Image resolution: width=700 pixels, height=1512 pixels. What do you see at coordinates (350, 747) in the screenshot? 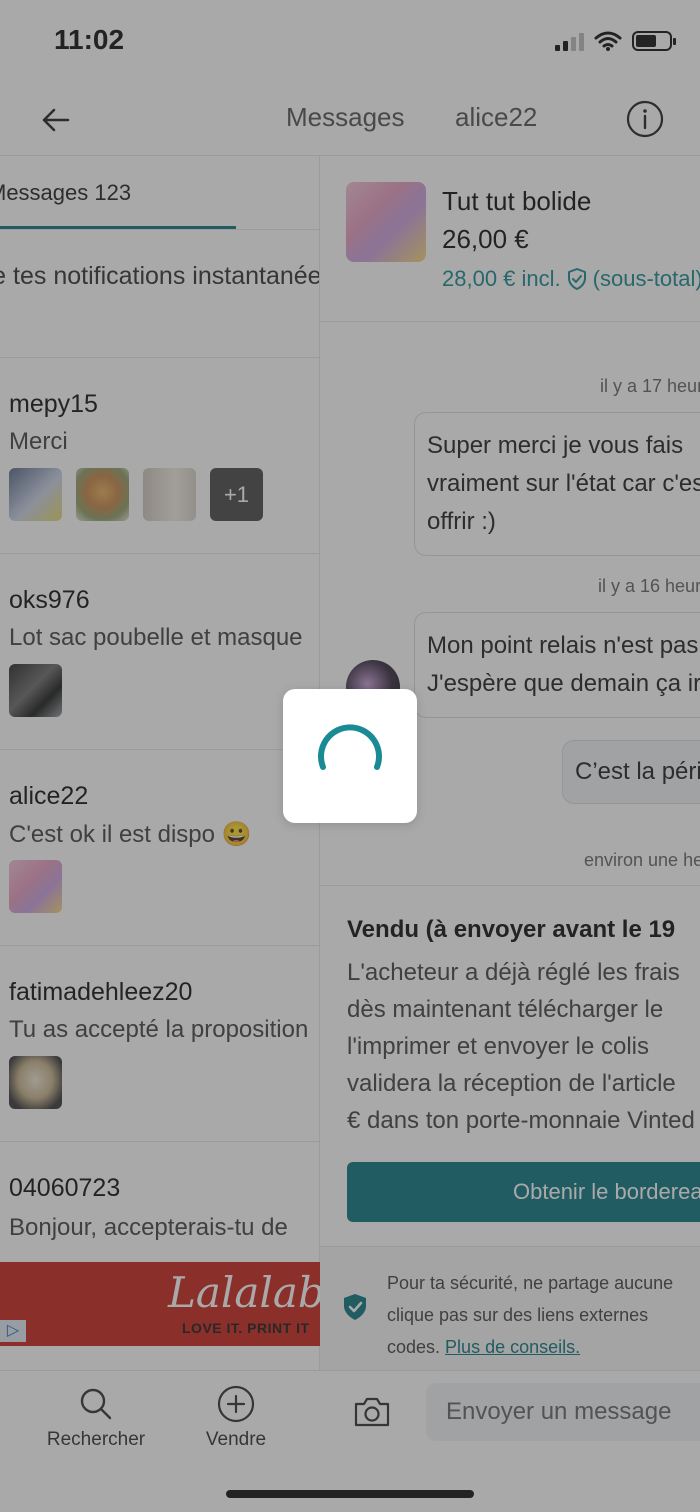
I see `loading-spinner-icon` at bounding box center [350, 747].